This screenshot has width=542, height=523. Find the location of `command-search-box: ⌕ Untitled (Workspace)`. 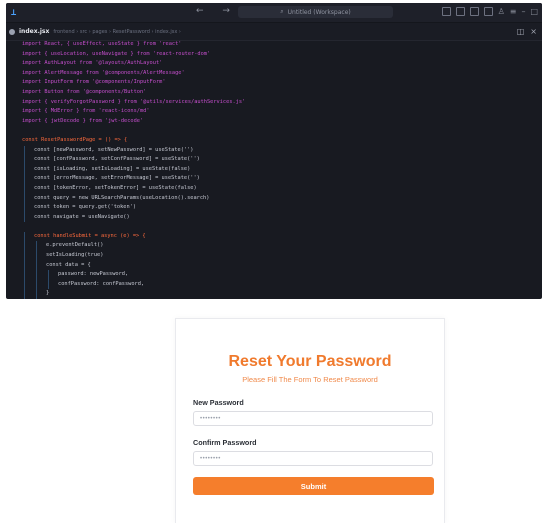

command-search-box: ⌕ Untitled (Workspace) is located at coordinates (315, 12).